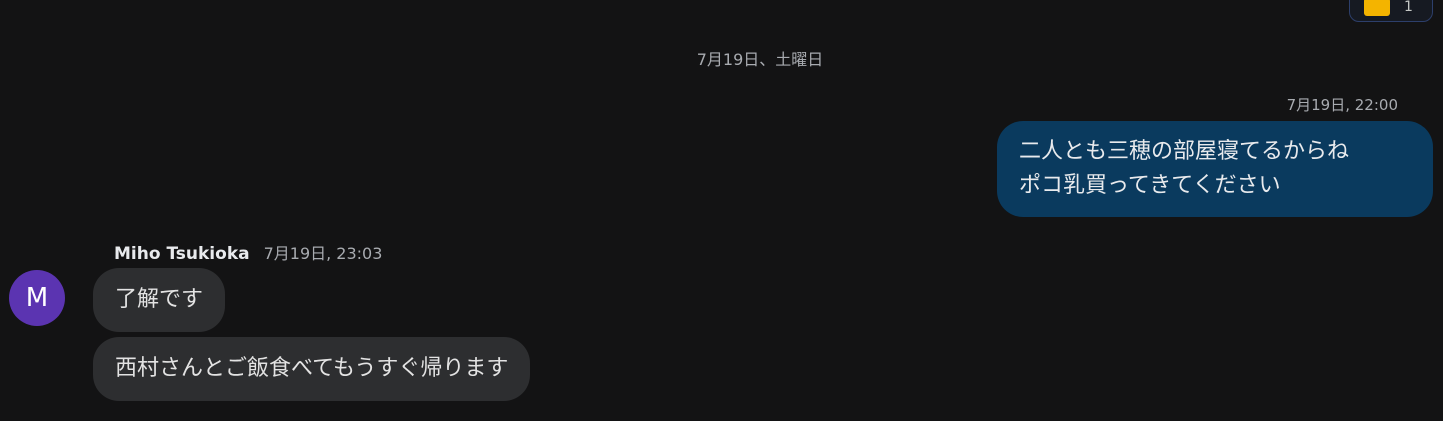  I want to click on incoming-message: 西村さんとご飯食べてもうすぐ帰ります, so click(312, 369).